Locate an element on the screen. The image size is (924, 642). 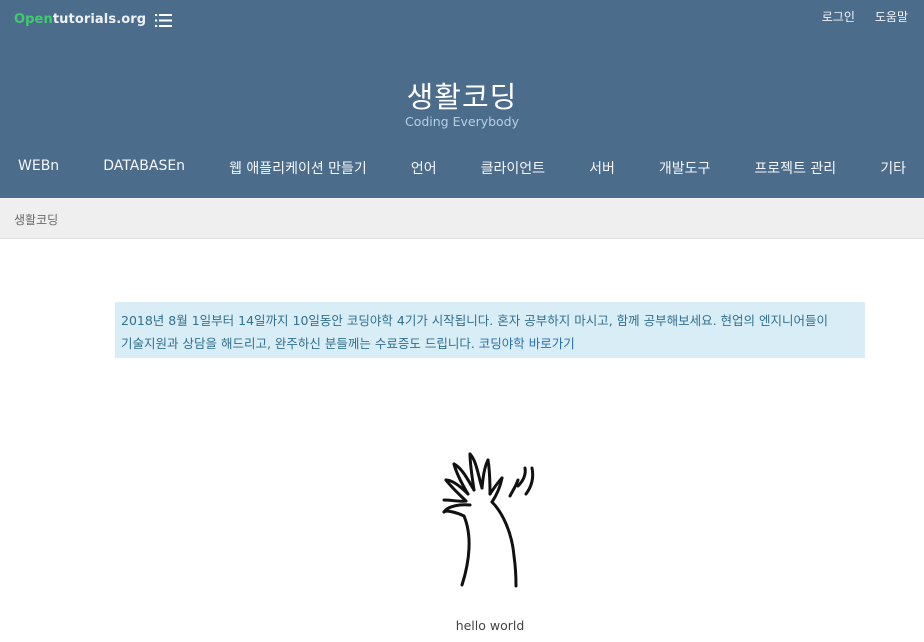
nav-item-project-management: 프로젝트 관리 is located at coordinates (795, 168).